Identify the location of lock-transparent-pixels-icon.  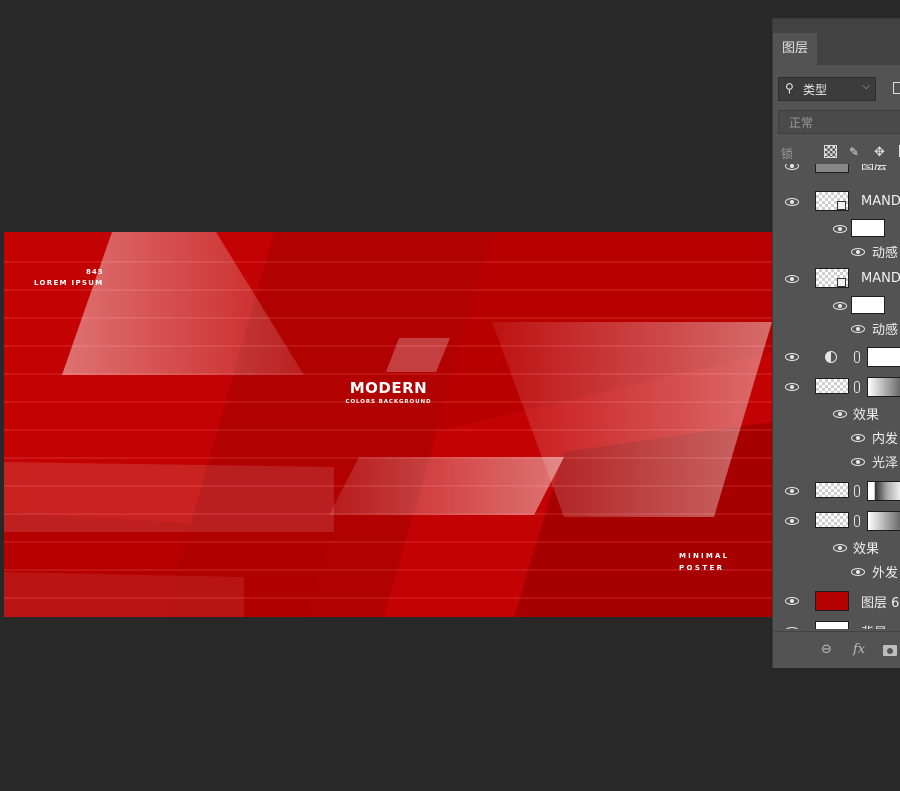
(830, 151).